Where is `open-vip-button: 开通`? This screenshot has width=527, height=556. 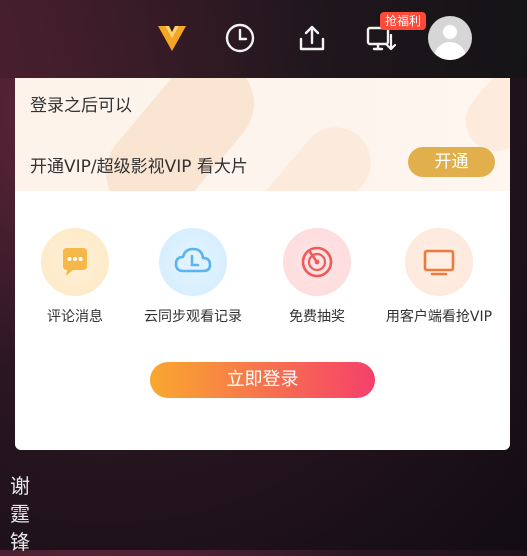 open-vip-button: 开通 is located at coordinates (451, 162).